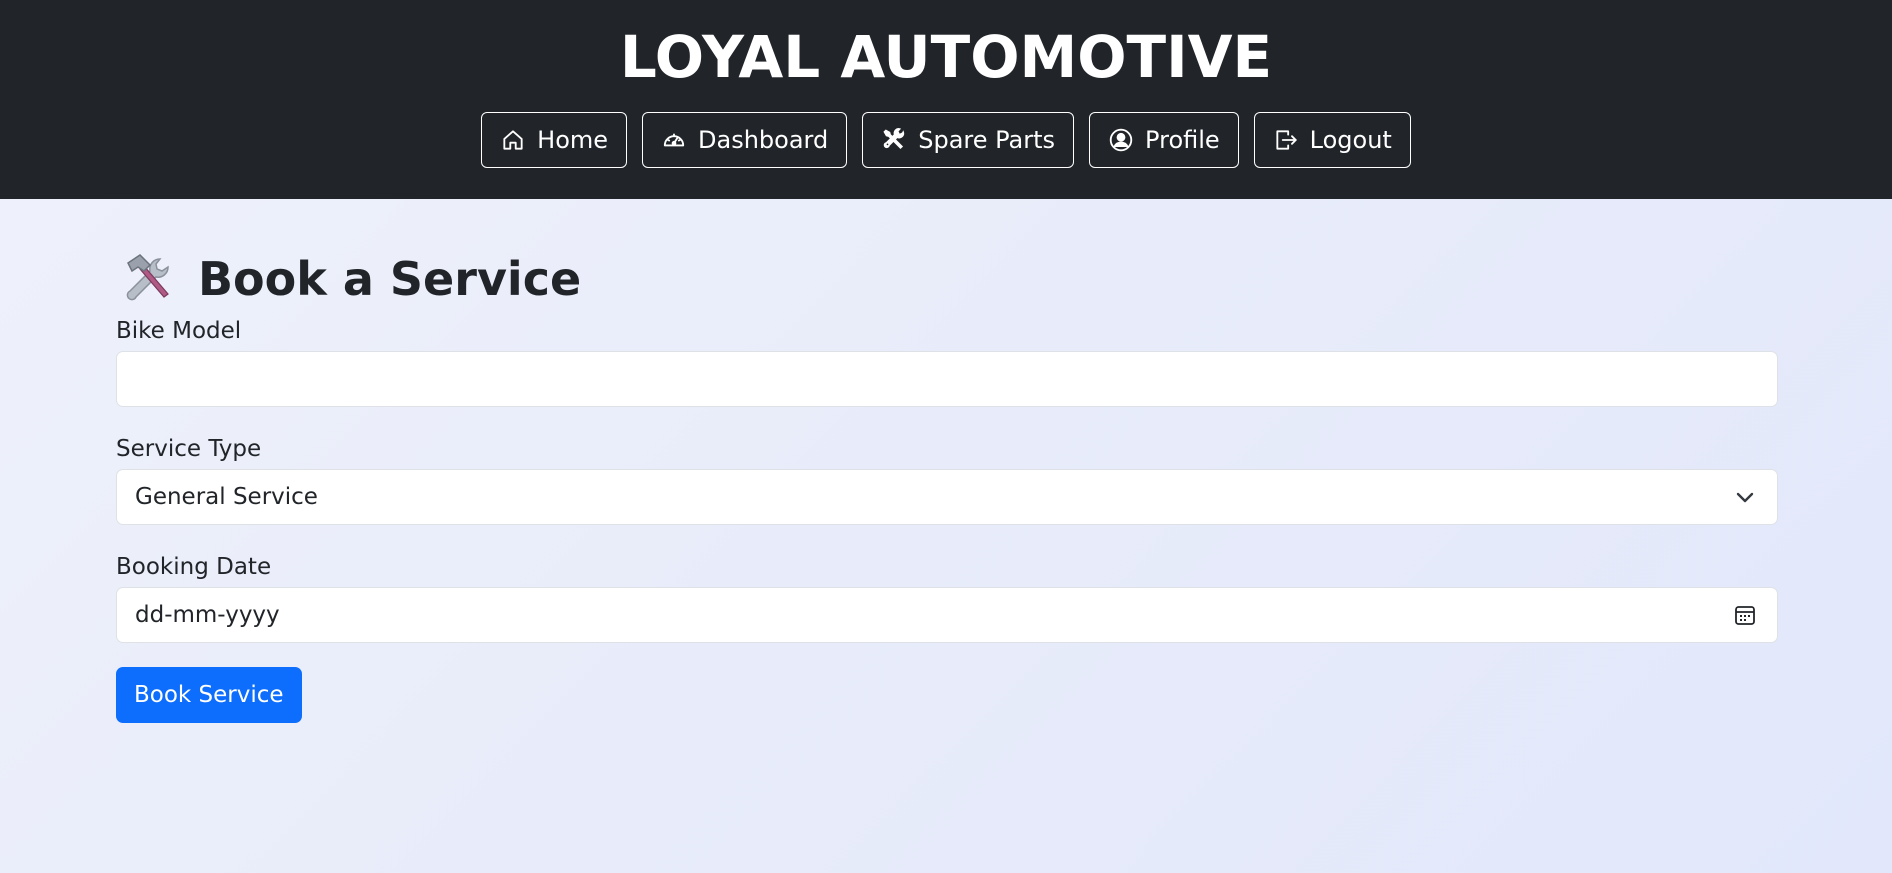  What do you see at coordinates (1182, 140) in the screenshot?
I see `nav-profile-label: Profile` at bounding box center [1182, 140].